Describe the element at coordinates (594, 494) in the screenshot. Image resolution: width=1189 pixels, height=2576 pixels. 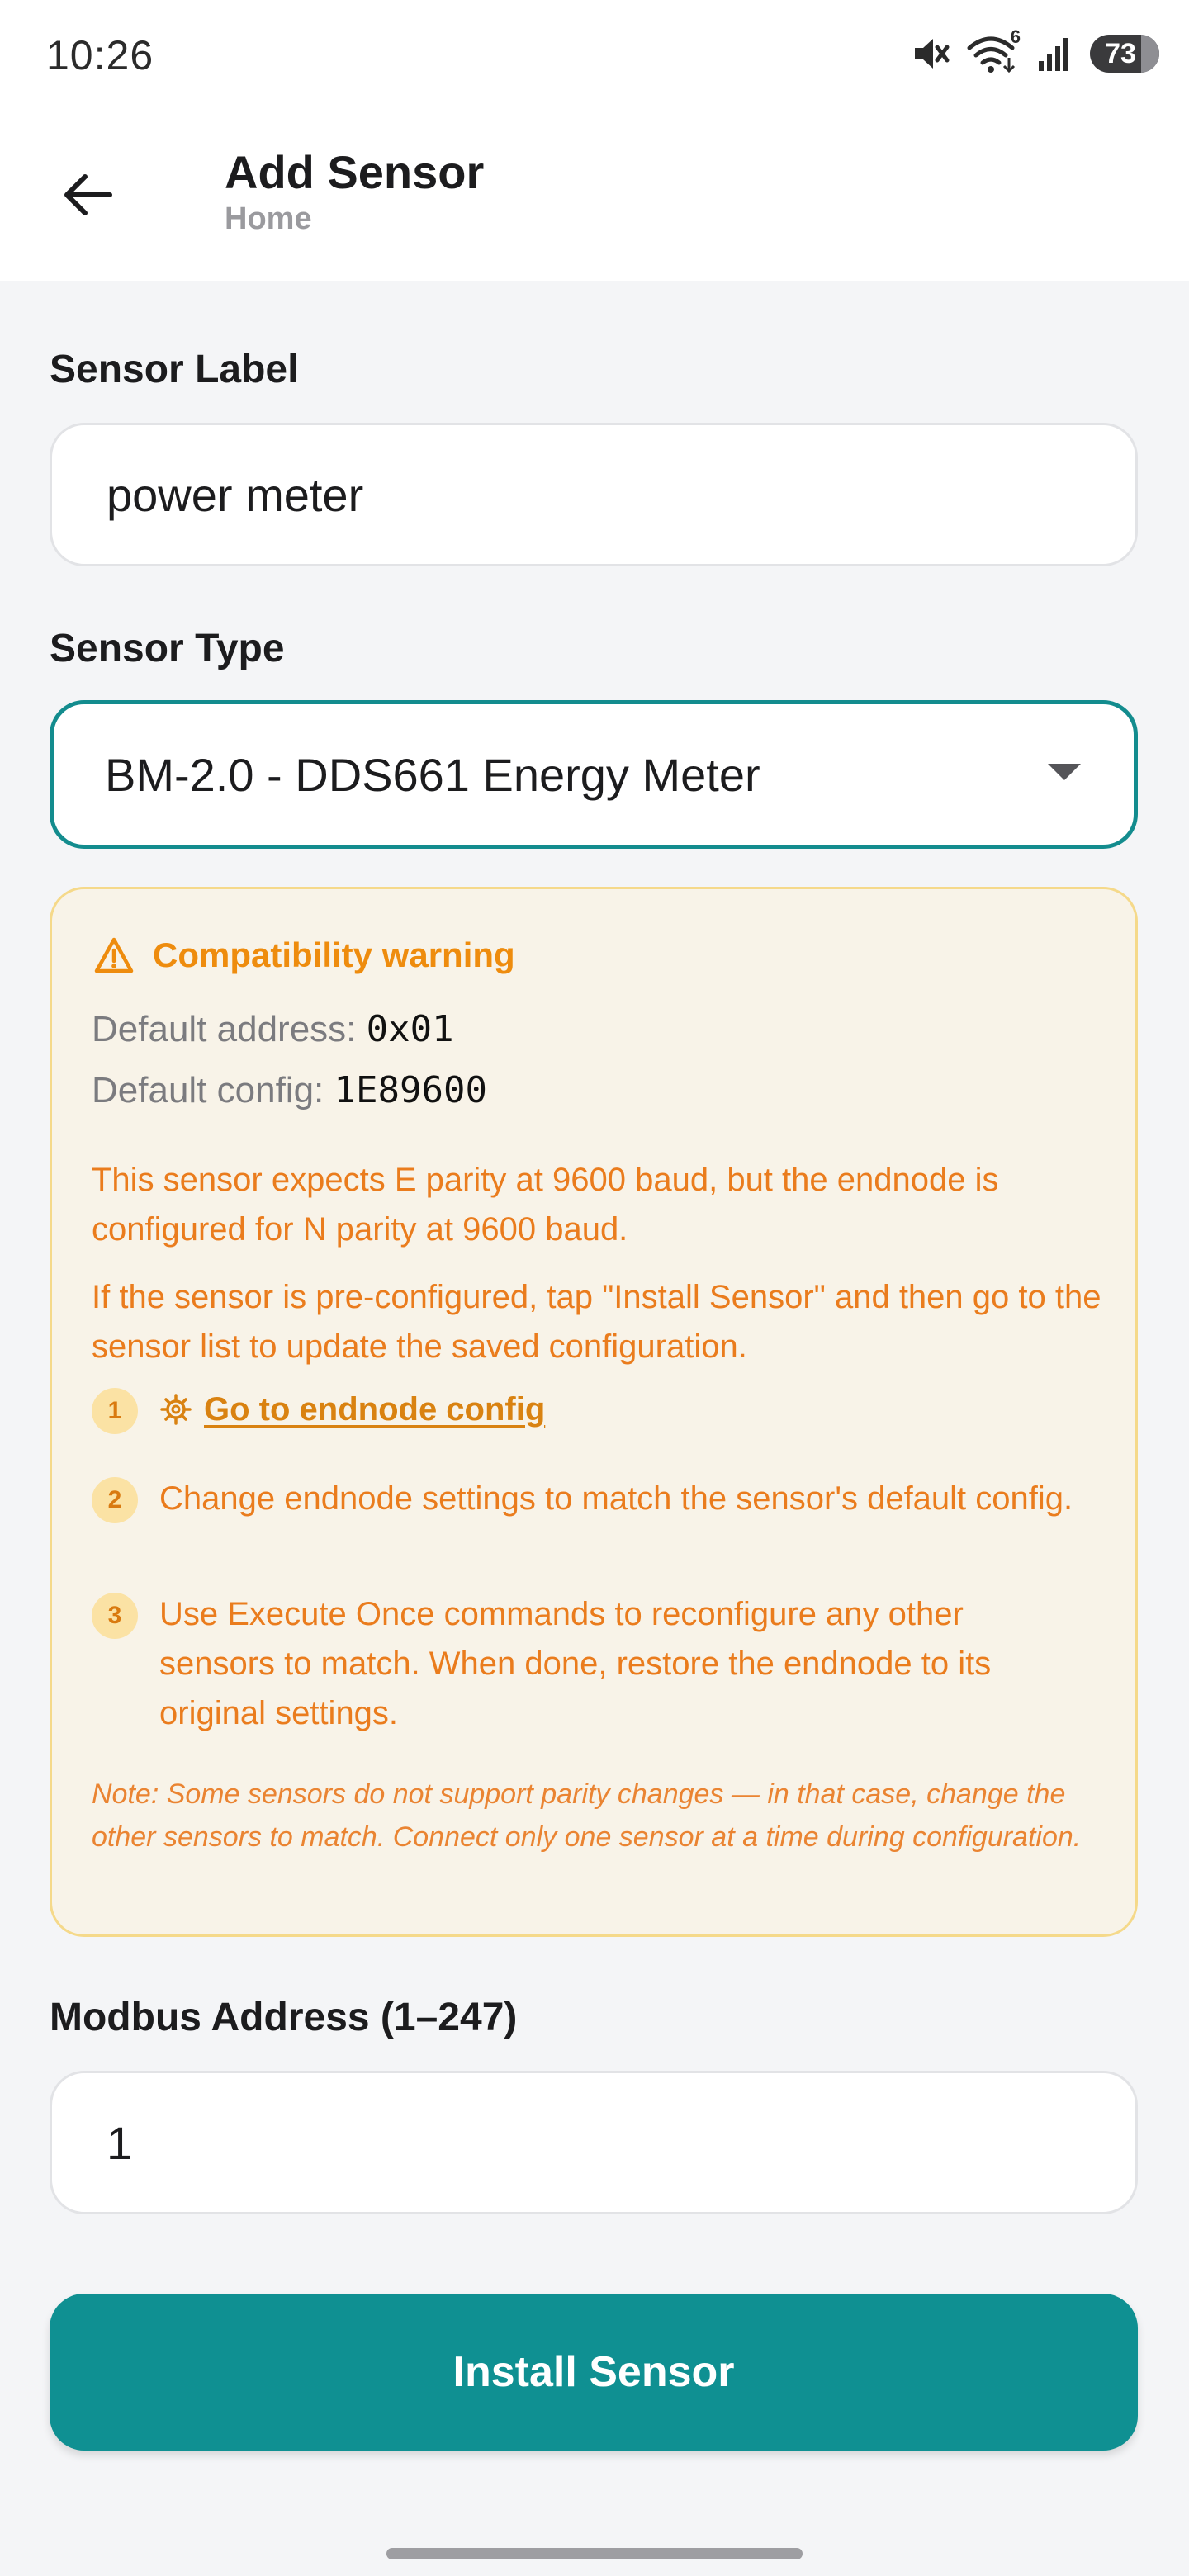
I see `sensor-label-input: power meter` at that location.